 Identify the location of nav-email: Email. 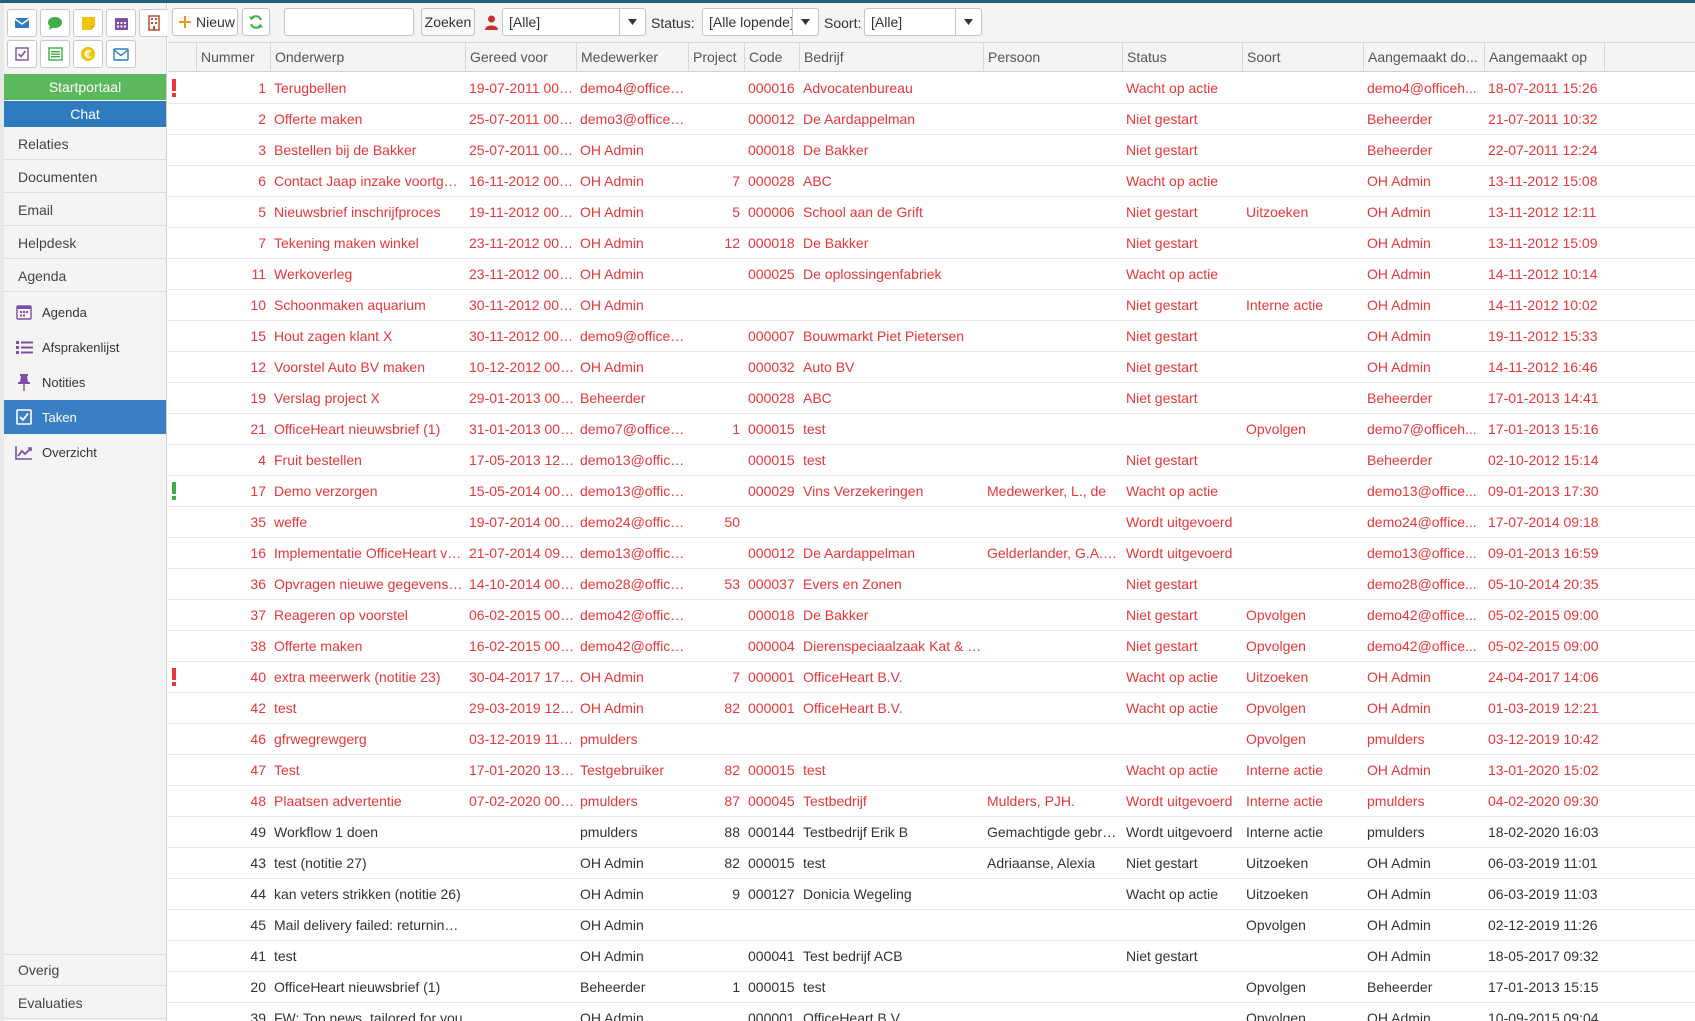
(85, 210).